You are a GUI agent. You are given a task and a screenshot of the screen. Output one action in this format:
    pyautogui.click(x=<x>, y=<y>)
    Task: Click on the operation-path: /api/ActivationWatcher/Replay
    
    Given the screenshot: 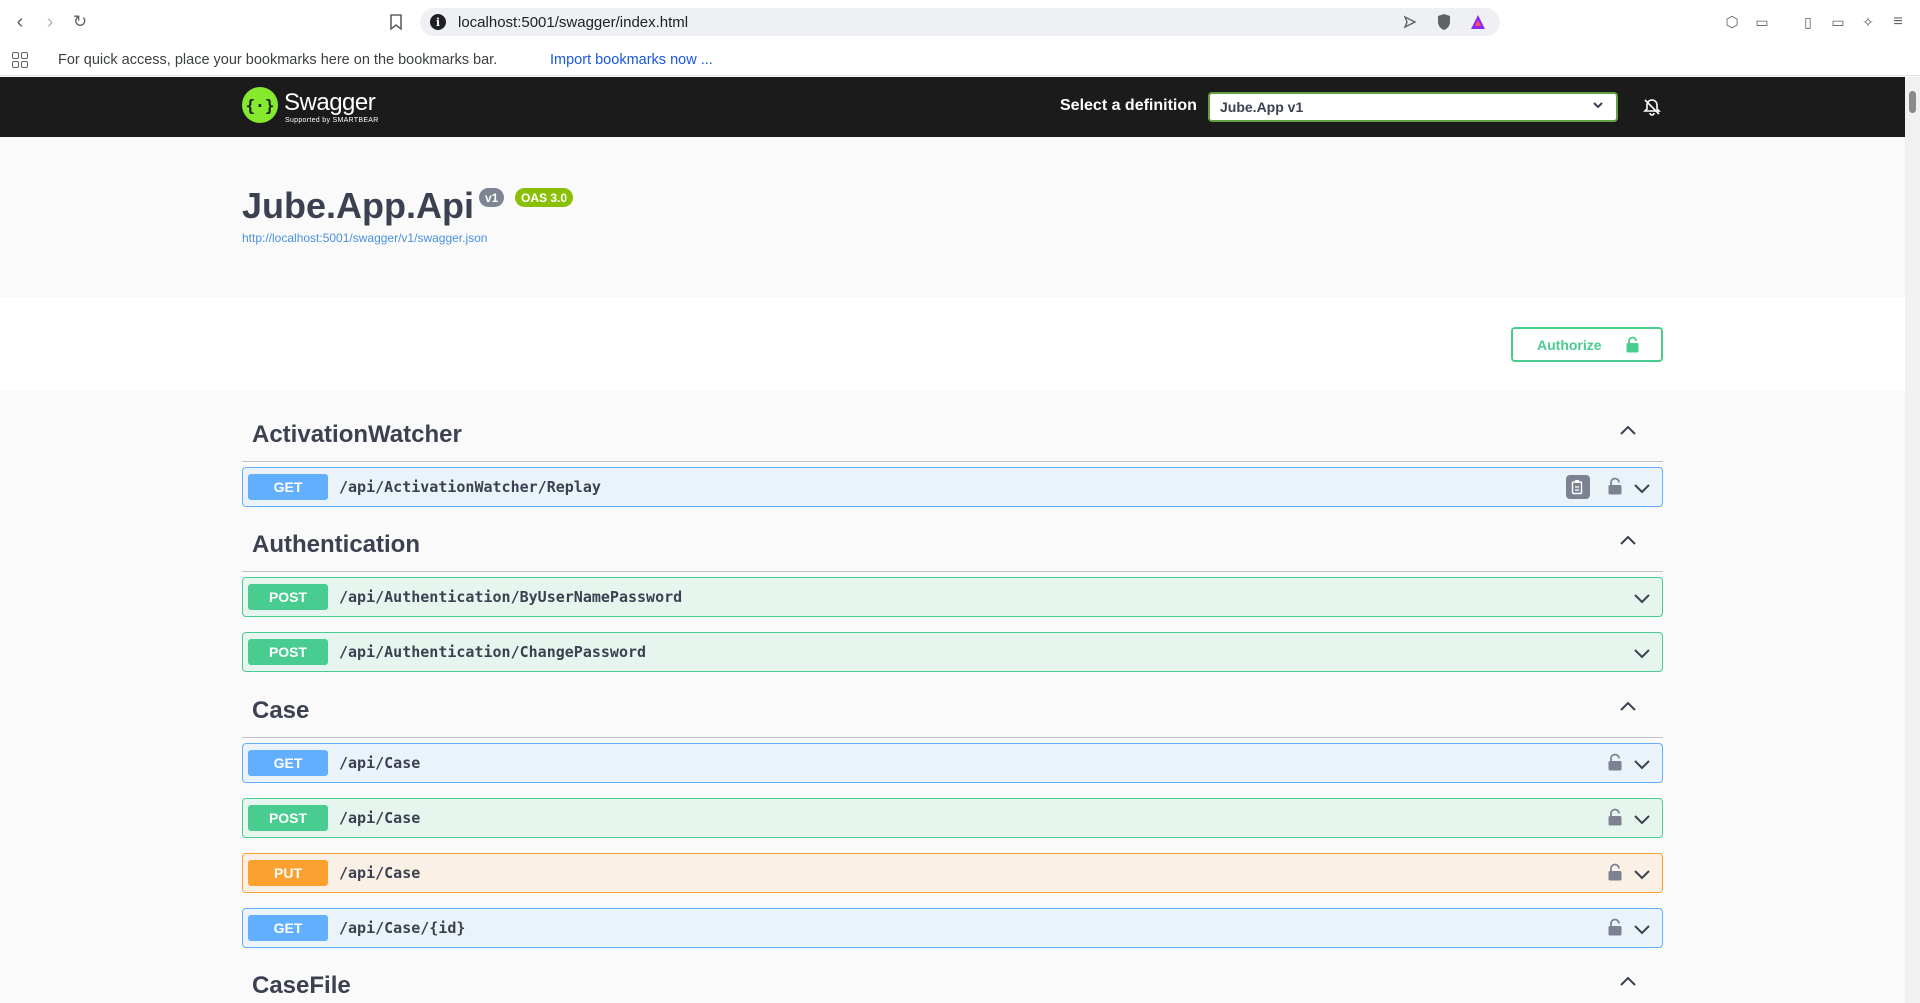 What is the action you would take?
    pyautogui.click(x=470, y=487)
    